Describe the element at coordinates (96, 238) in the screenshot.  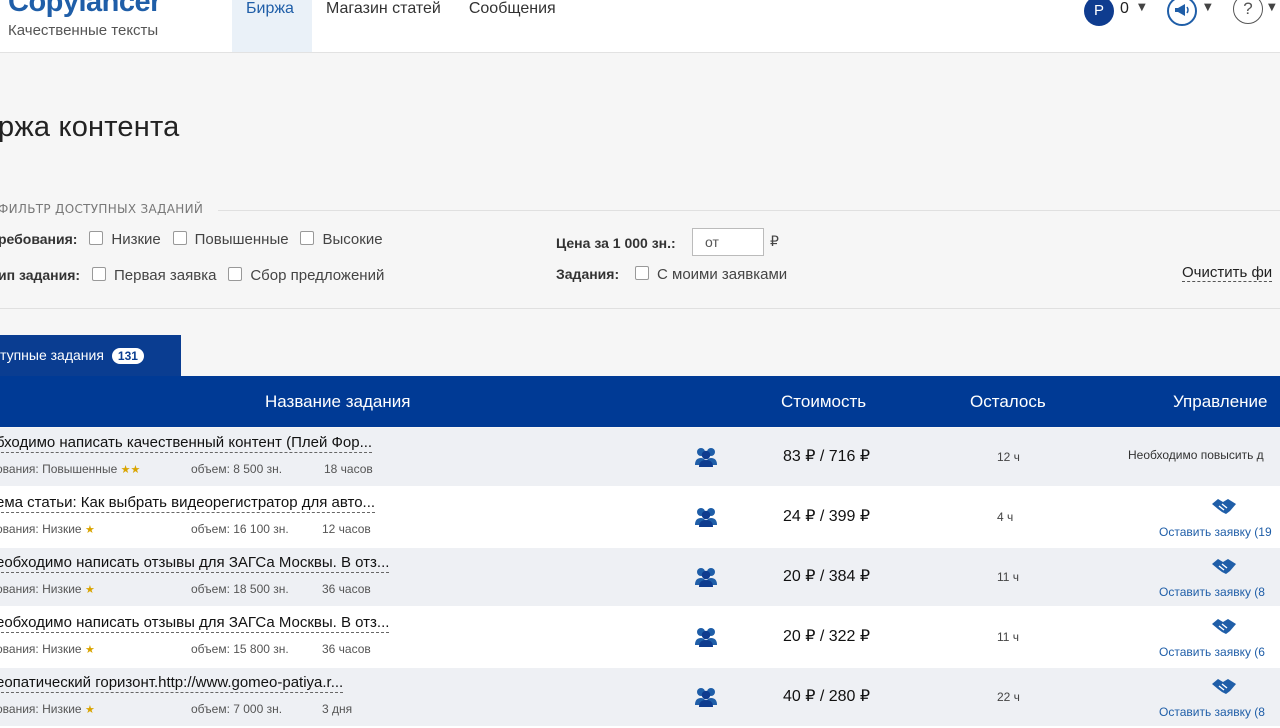
I see `checkbox-low` at that location.